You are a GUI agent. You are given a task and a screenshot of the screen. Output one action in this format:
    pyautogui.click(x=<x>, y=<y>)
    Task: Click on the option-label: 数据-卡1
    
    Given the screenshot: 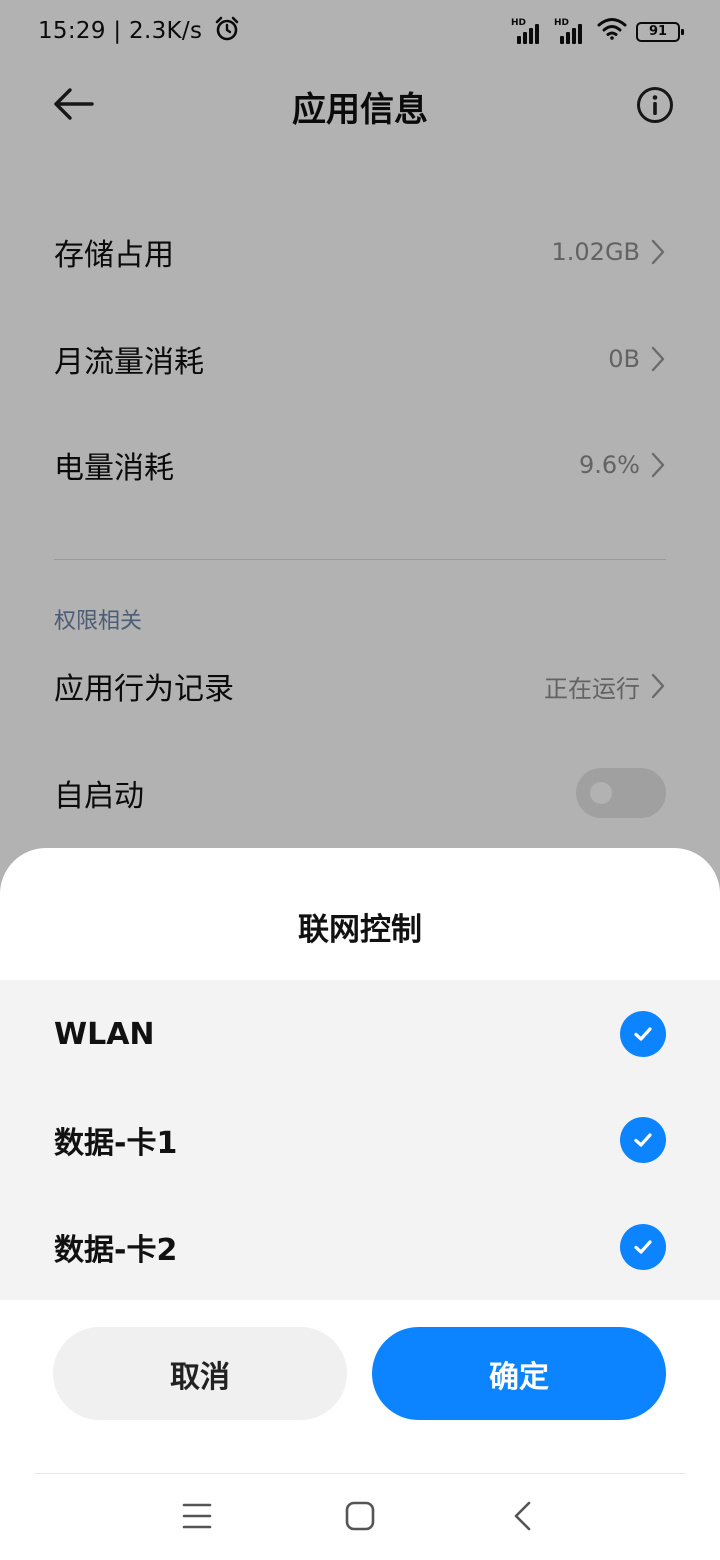 What is the action you would take?
    pyautogui.click(x=116, y=1143)
    